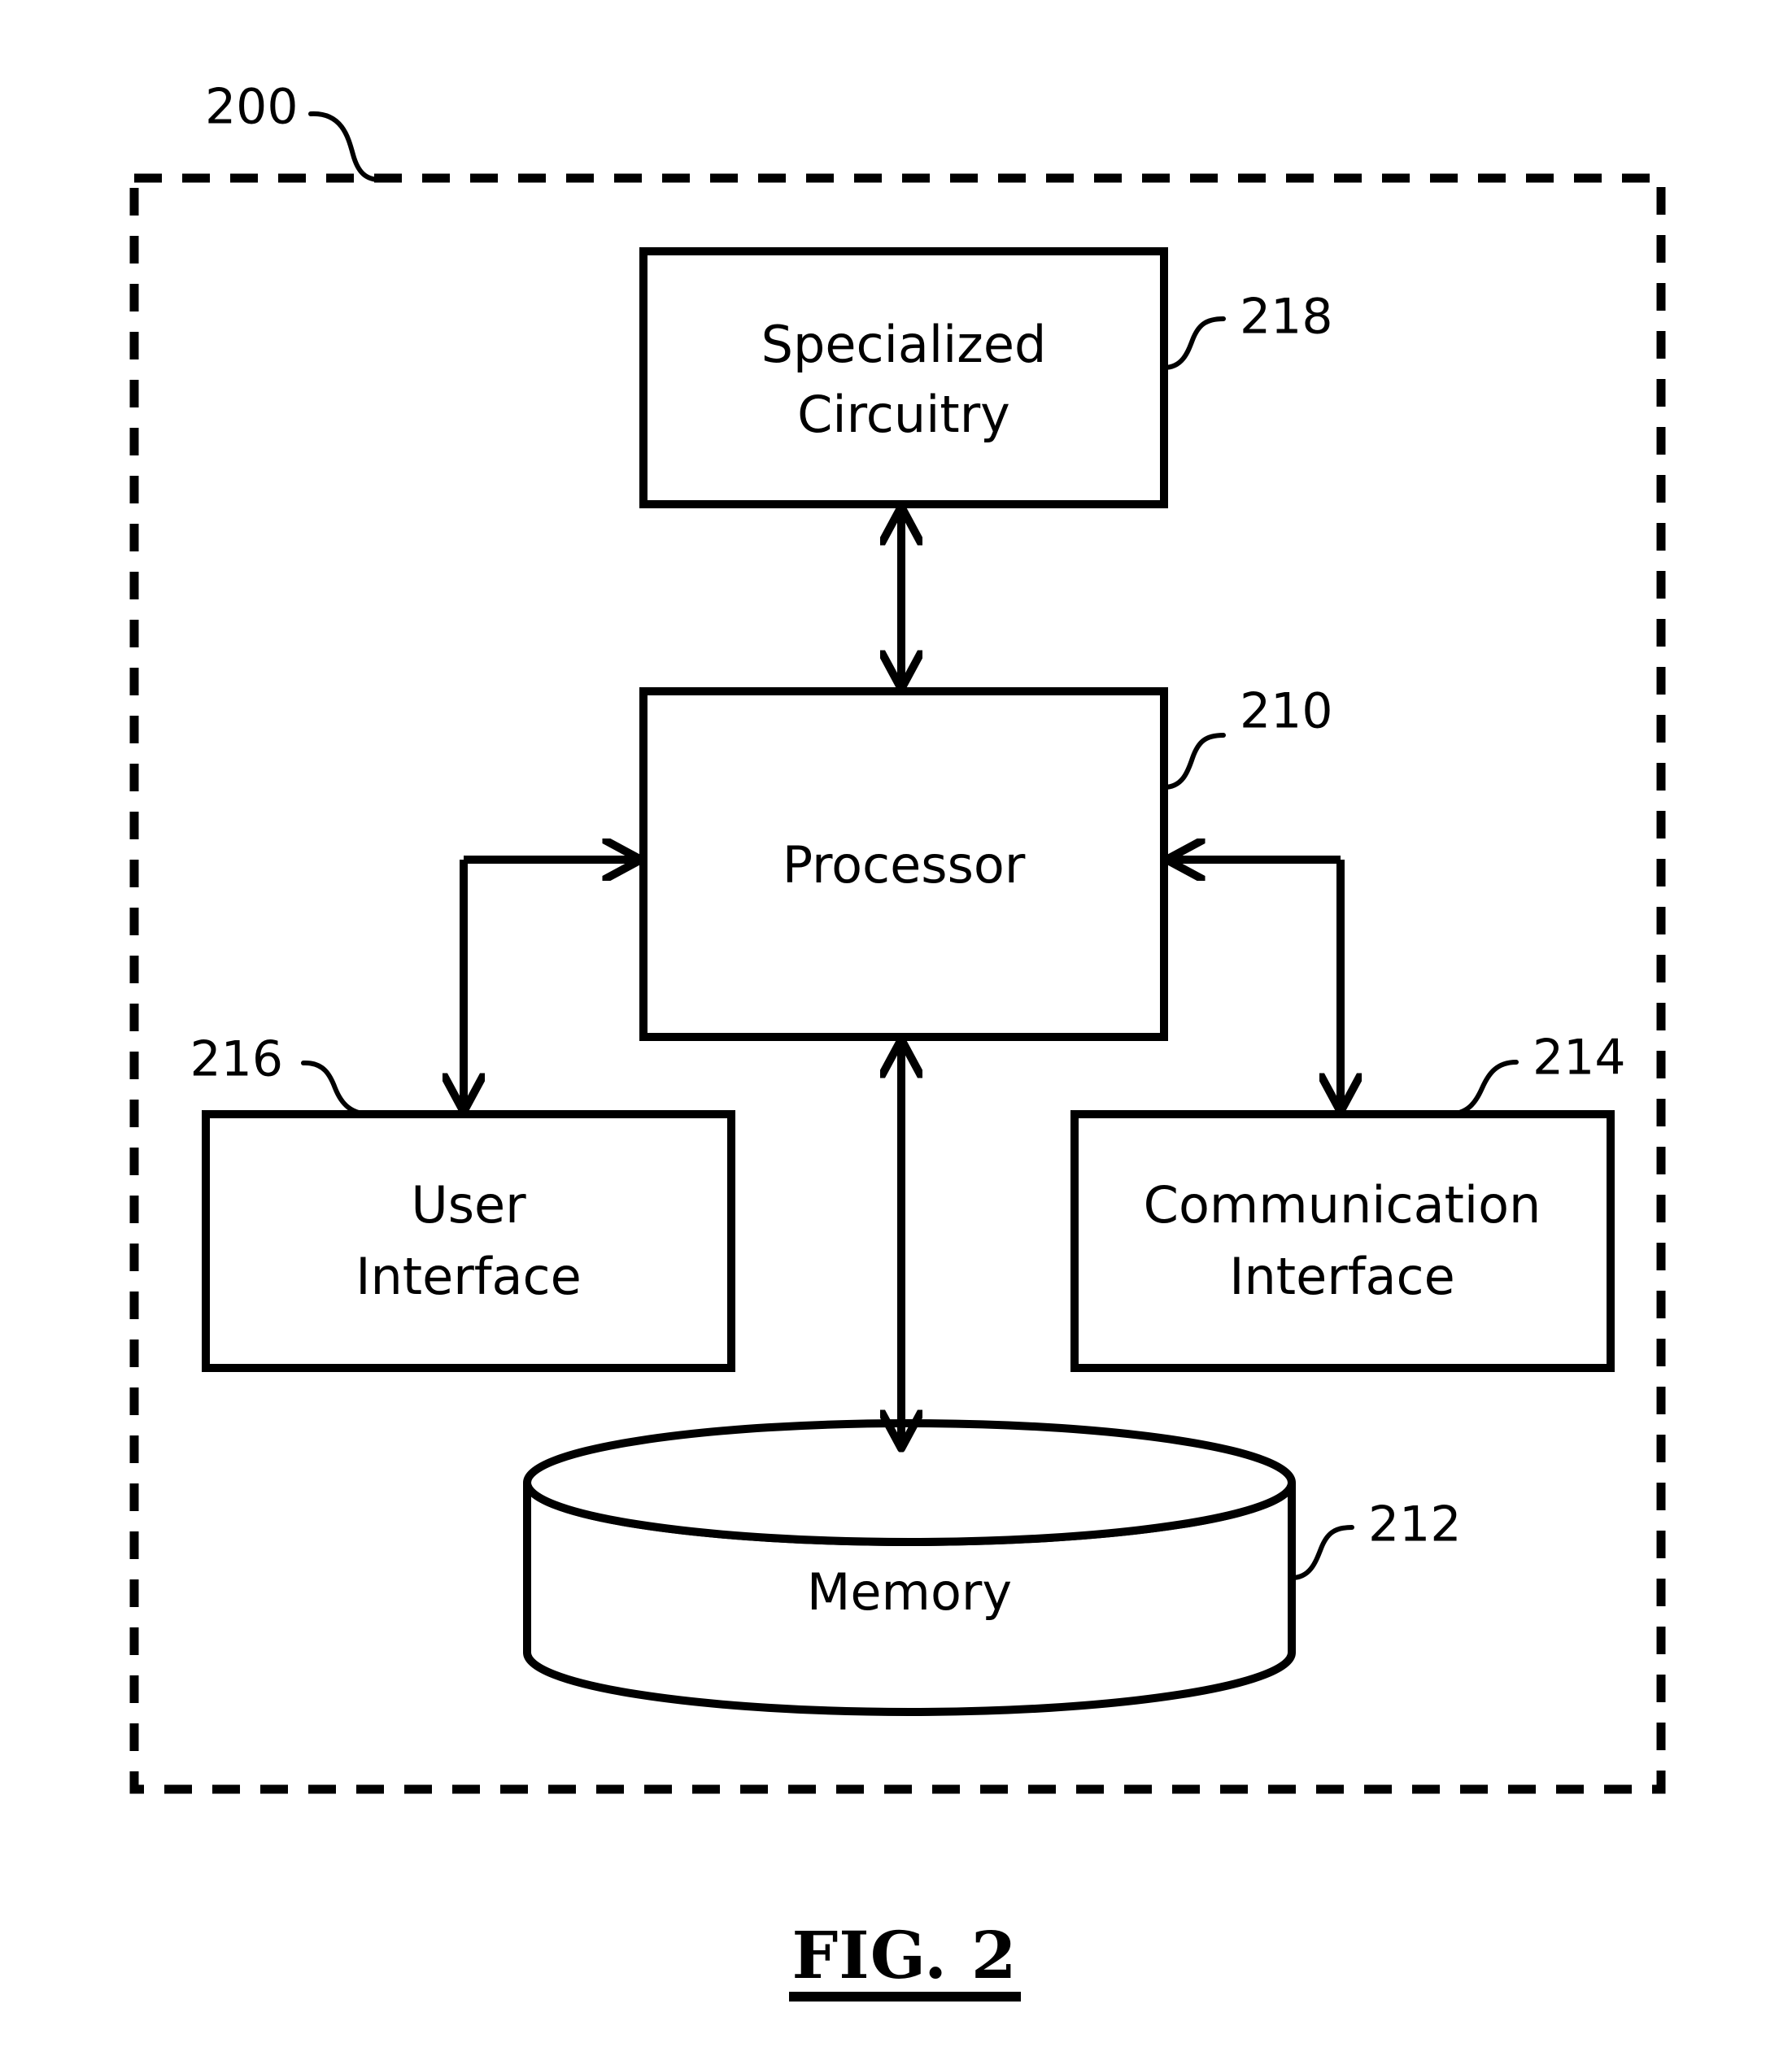  I want to click on ref-numeral-200: 200, so click(252, 108).